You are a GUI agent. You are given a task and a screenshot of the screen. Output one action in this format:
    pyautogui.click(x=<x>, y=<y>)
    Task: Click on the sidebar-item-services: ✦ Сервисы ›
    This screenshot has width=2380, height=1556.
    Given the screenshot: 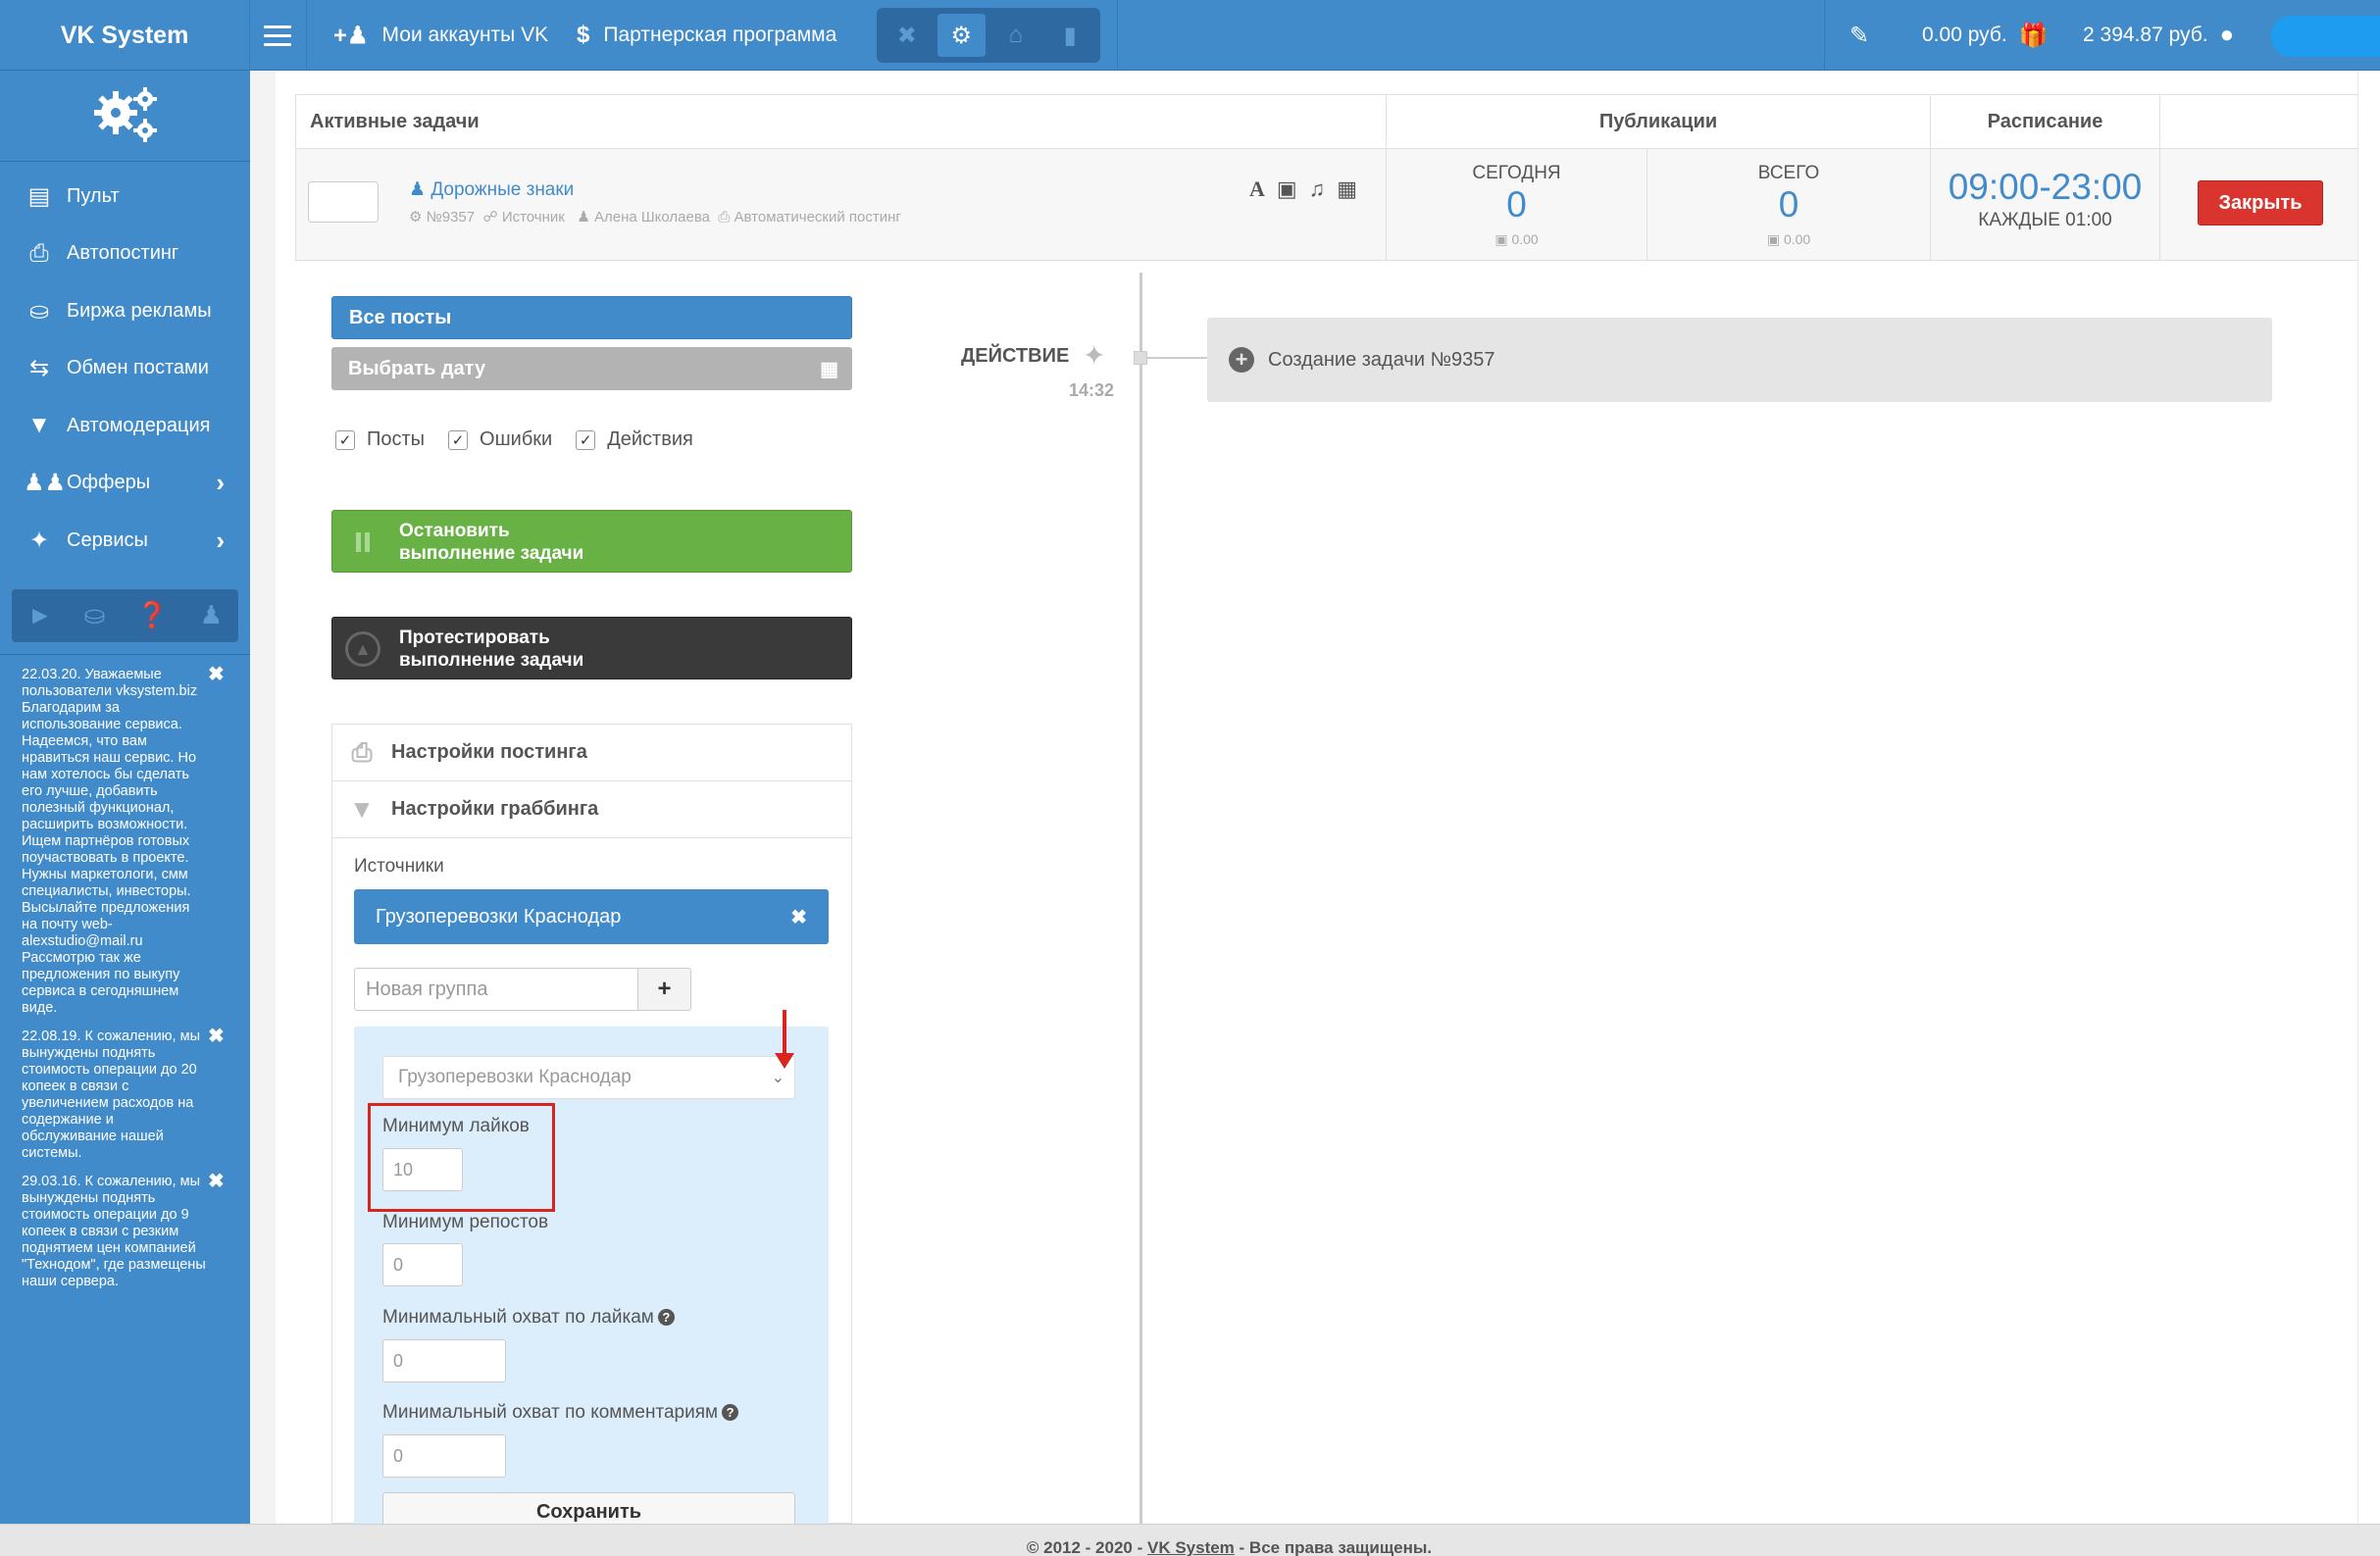 What is the action you would take?
    pyautogui.click(x=125, y=541)
    